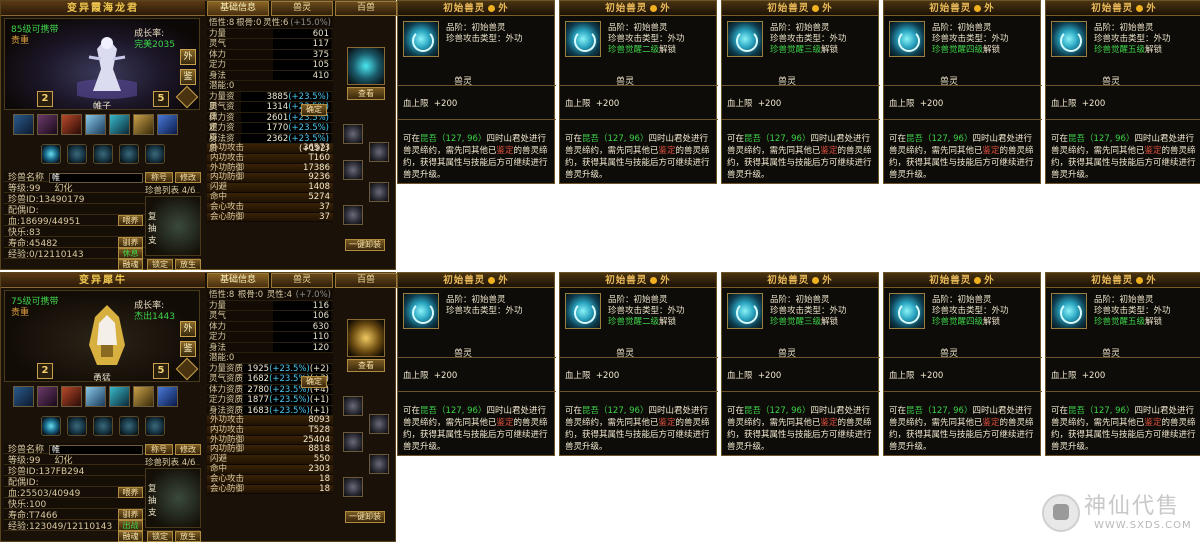 This screenshot has height=544, width=1200. Describe the element at coordinates (102, 336) in the screenshot. I see `pet-model-view: 75级可携带 贵重 成长率: 杰出1443 勇猛 外 鉴 2 5` at that location.